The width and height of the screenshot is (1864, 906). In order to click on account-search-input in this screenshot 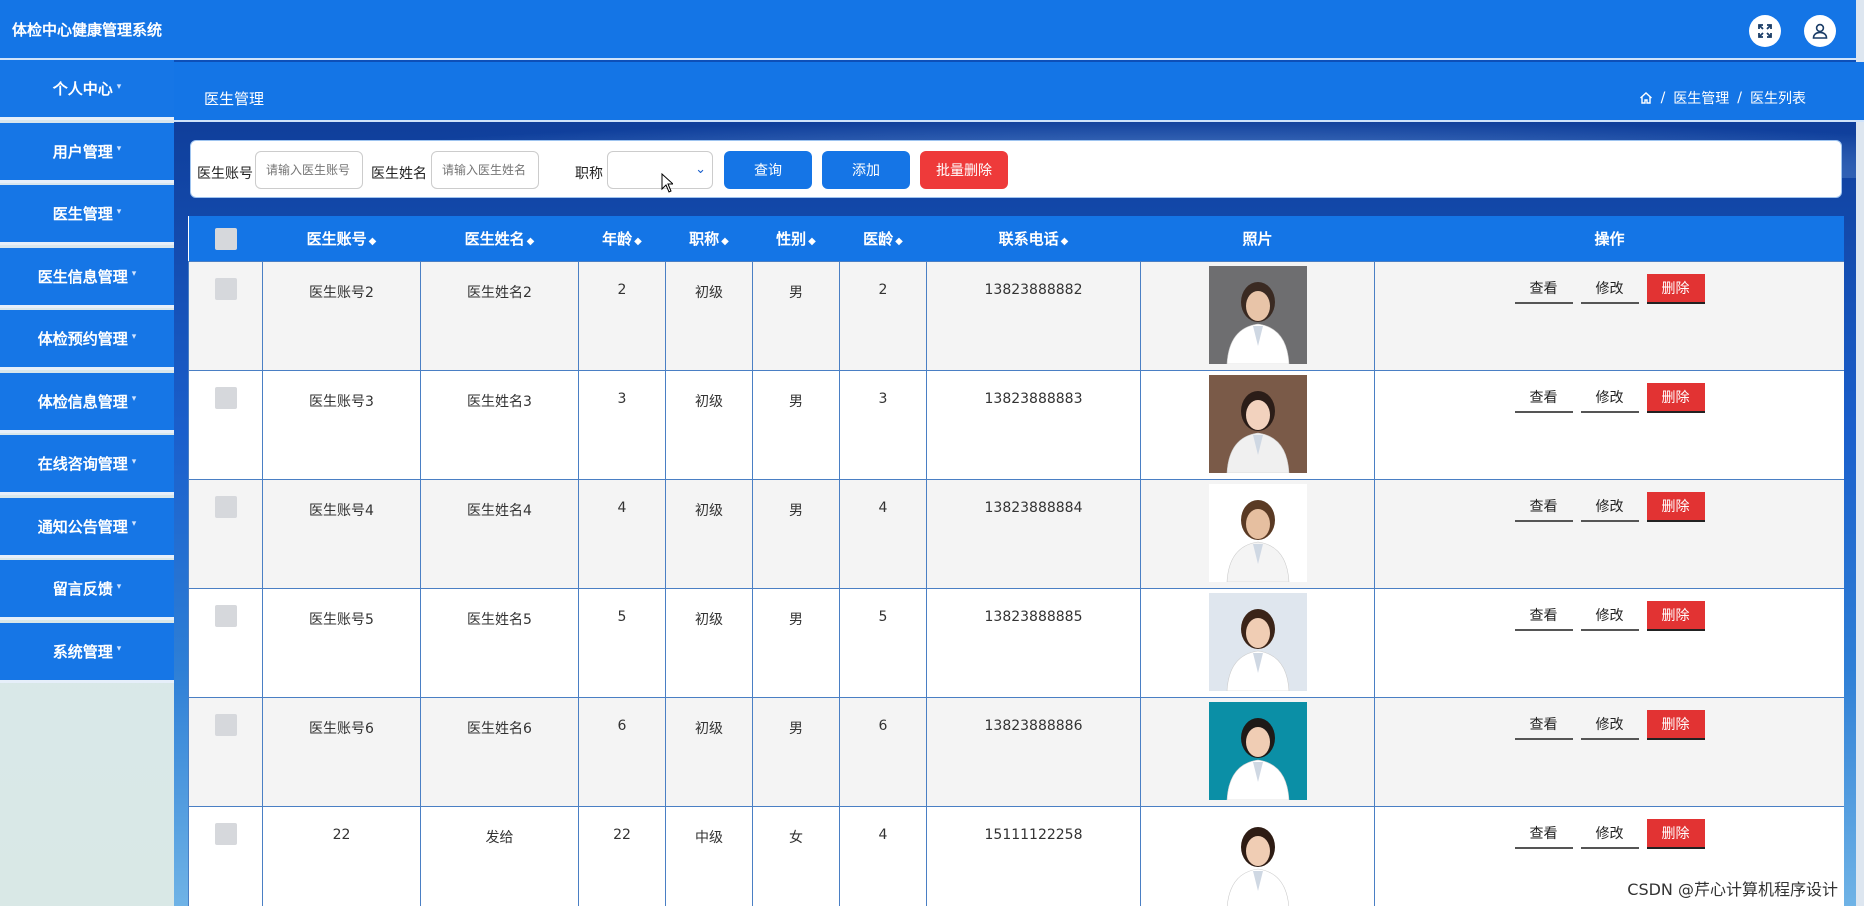, I will do `click(309, 170)`.